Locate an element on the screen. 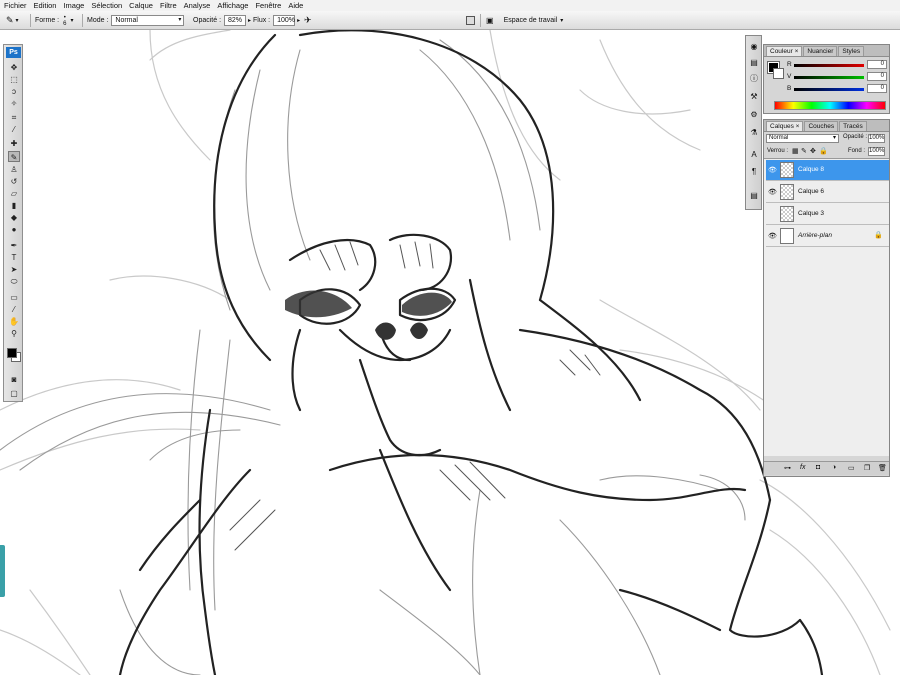 This screenshot has width=900, height=675. navigator-icon: ◉ is located at coordinates (754, 47).